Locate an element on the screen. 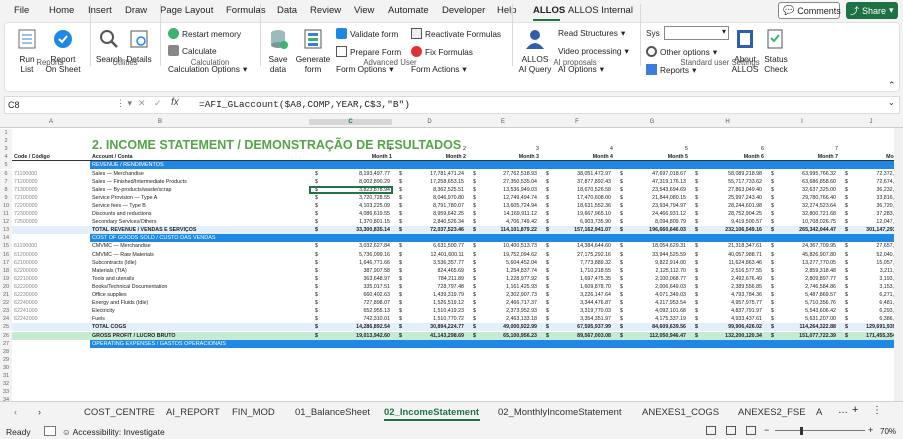 Image resolution: width=903 pixels, height=439 pixels. value-cell: 157,162,941.07 is located at coordinates (582, 230).